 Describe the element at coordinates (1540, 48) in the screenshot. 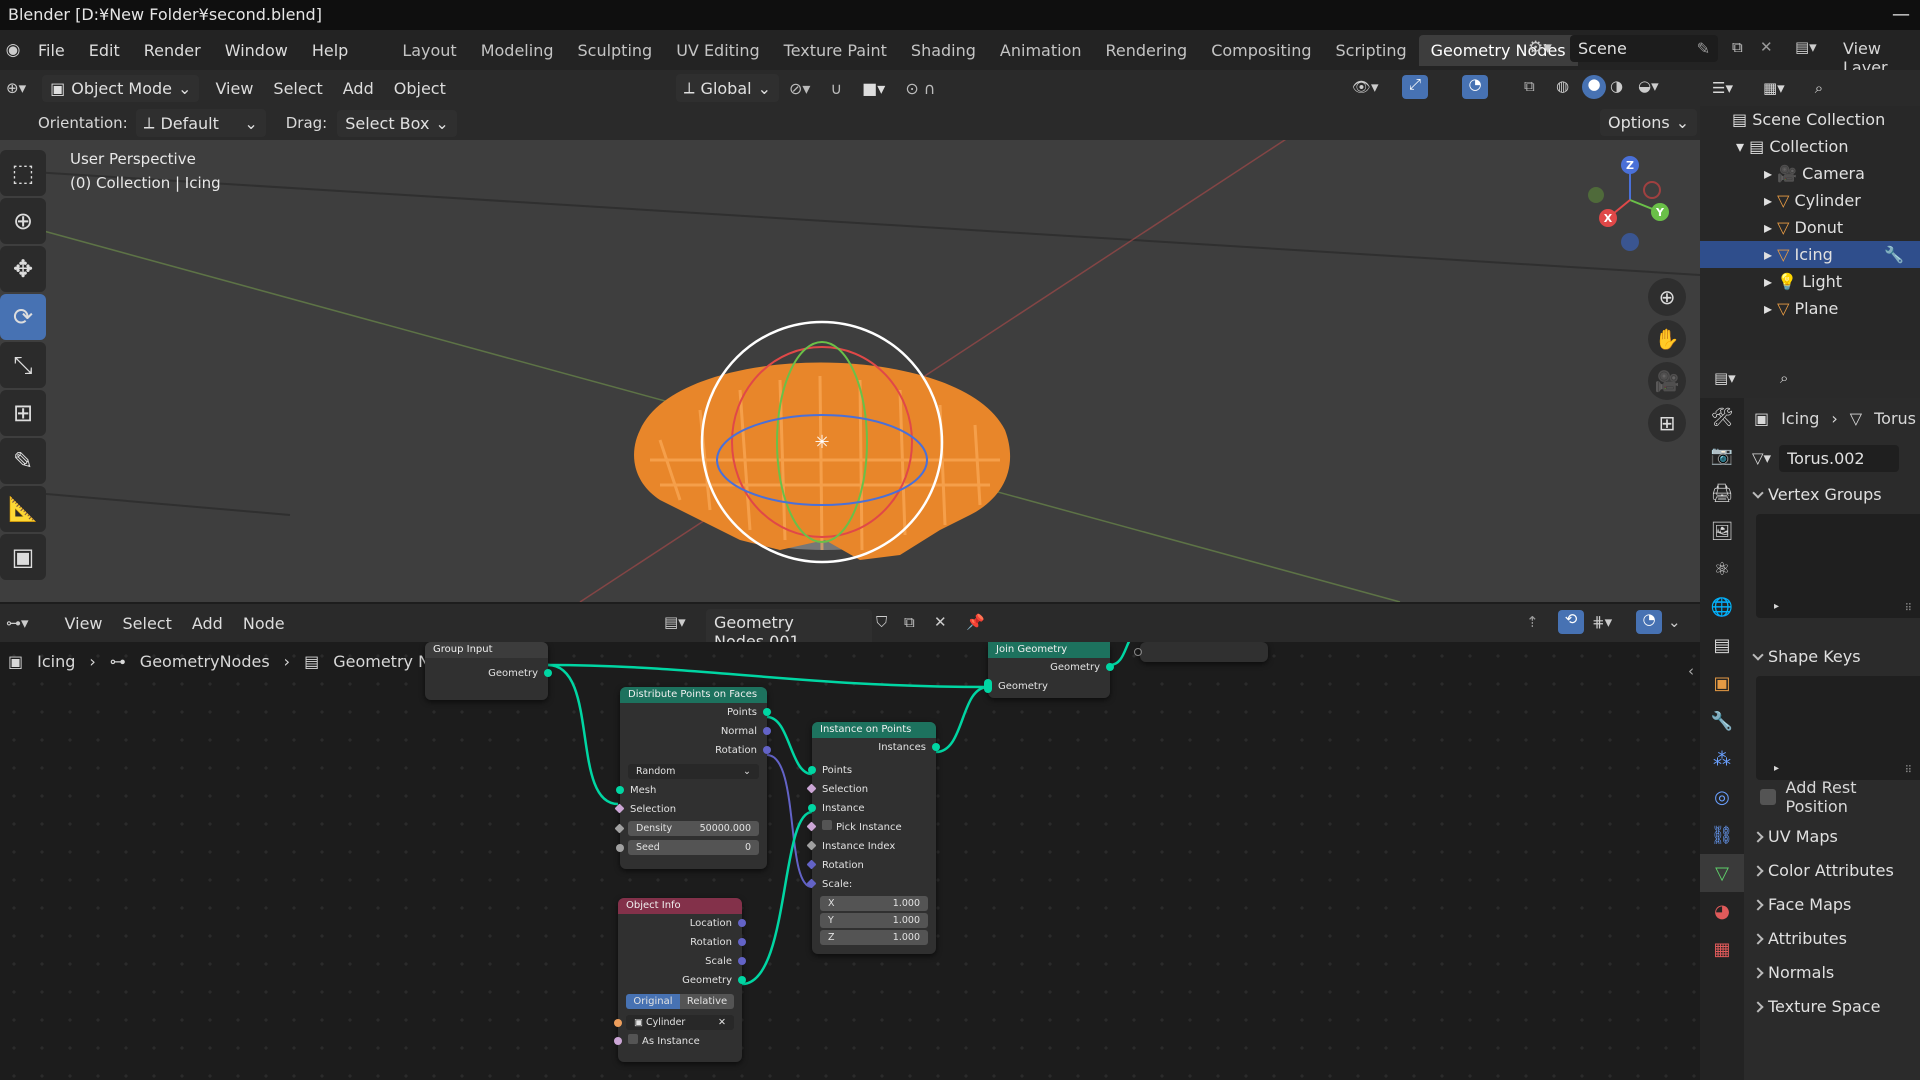

I see `scene-selector-icon: ⚙▾` at that location.